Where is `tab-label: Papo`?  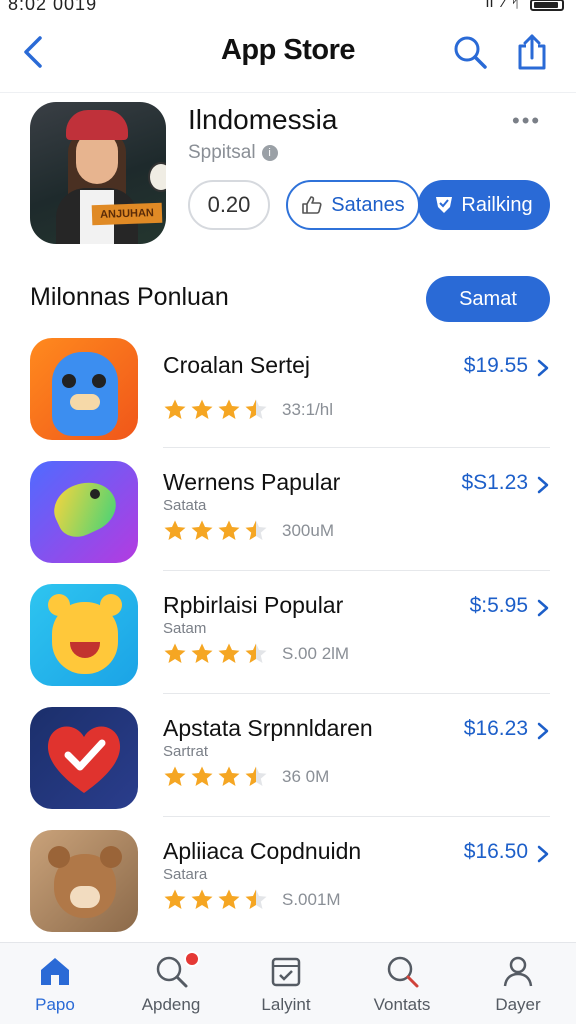
tab-label: Papo is located at coordinates (55, 1004).